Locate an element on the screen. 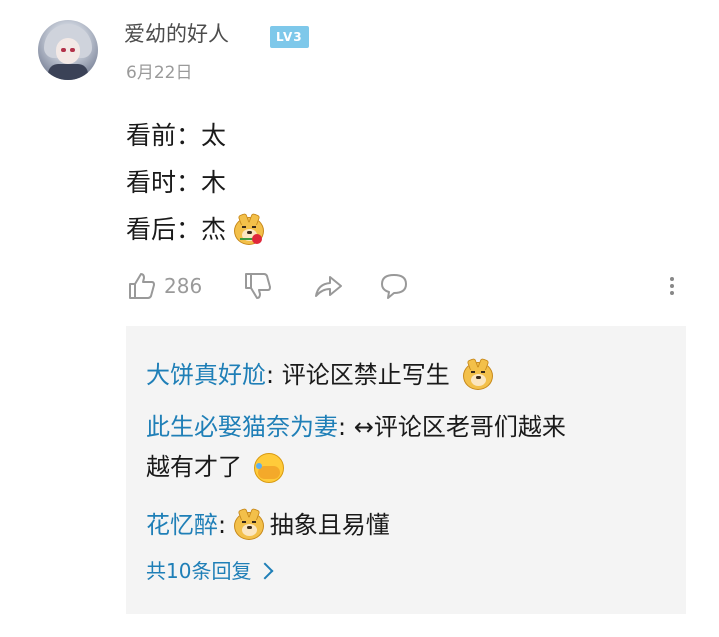  reply-text: 评论区禁止写生 is located at coordinates (365, 375).